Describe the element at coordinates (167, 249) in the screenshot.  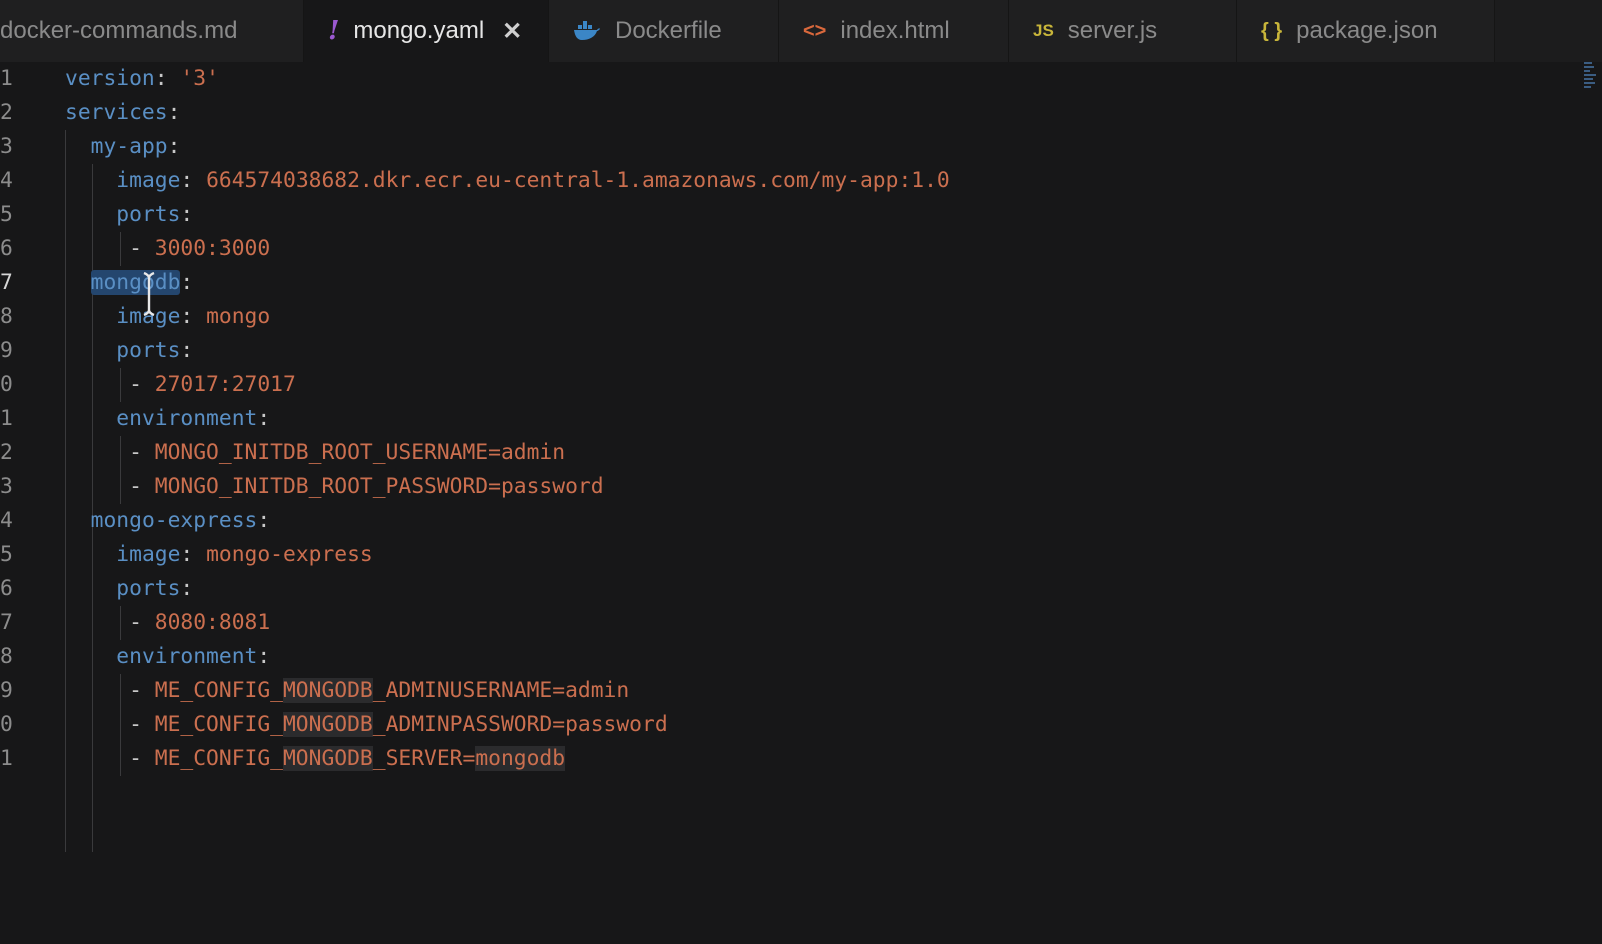
I see `code-text: - 3000:3000` at that location.